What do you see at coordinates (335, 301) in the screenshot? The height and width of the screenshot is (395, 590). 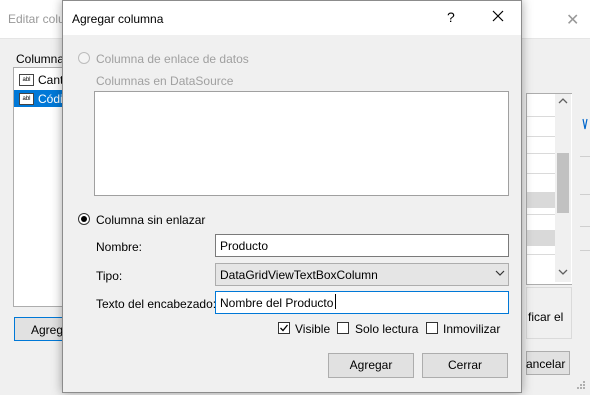 I see `text-caret` at bounding box center [335, 301].